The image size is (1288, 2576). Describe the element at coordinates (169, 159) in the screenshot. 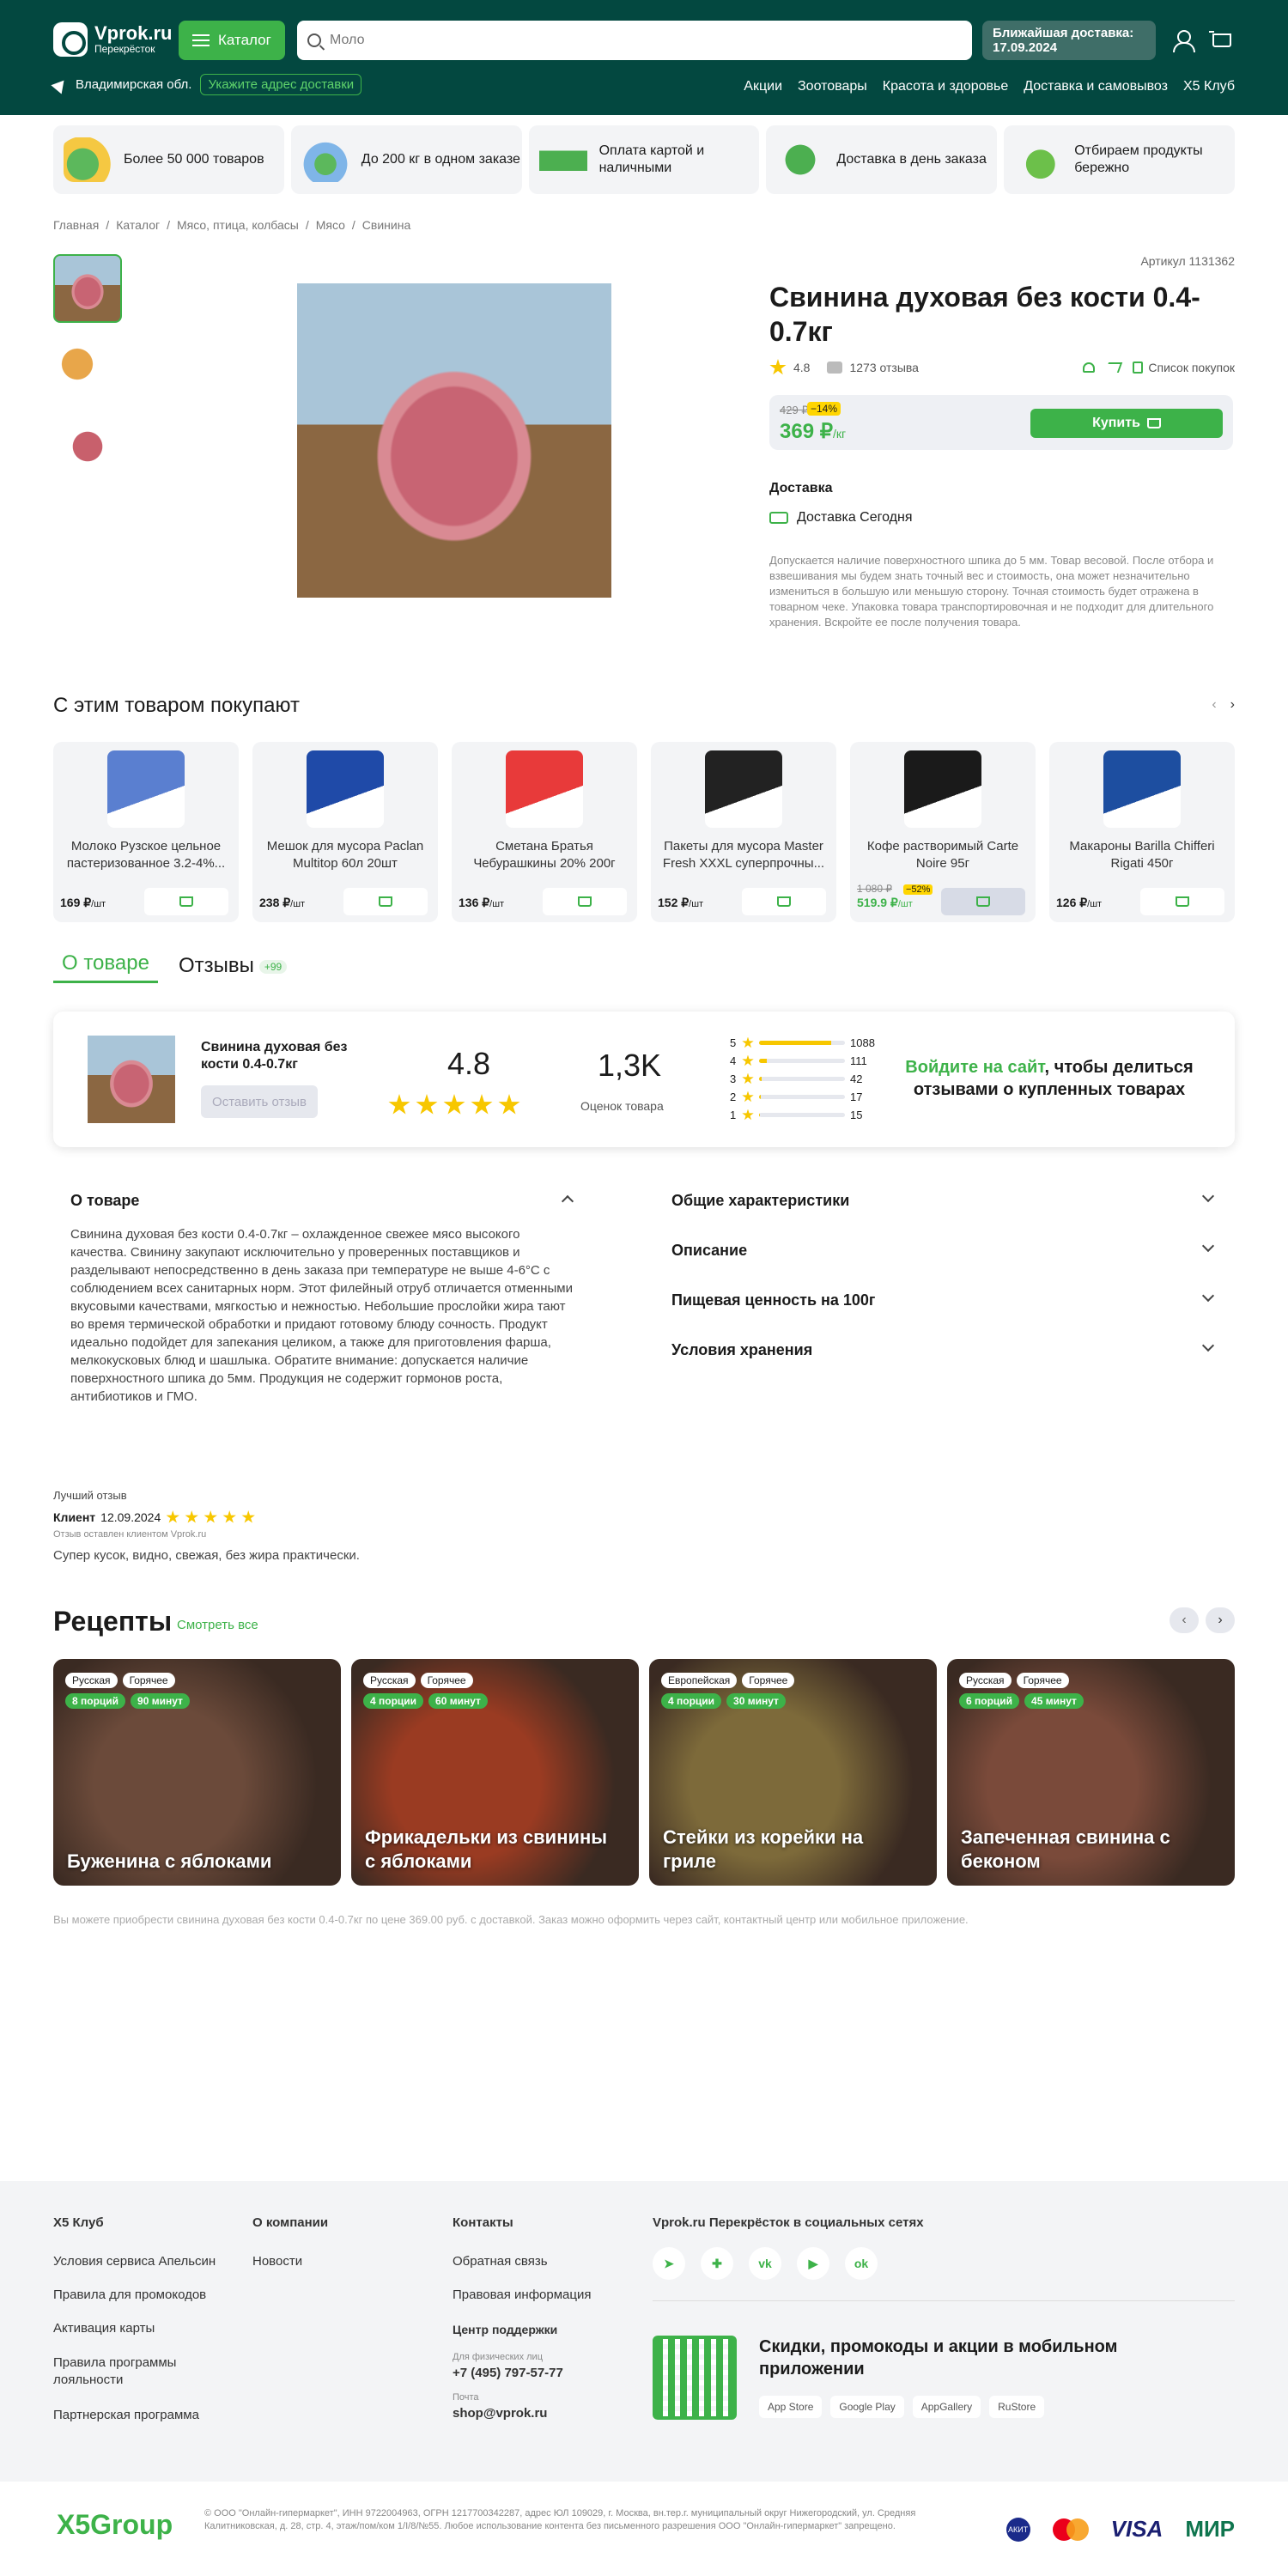

I see `benefit-item: Более 50 000 товаров` at that location.